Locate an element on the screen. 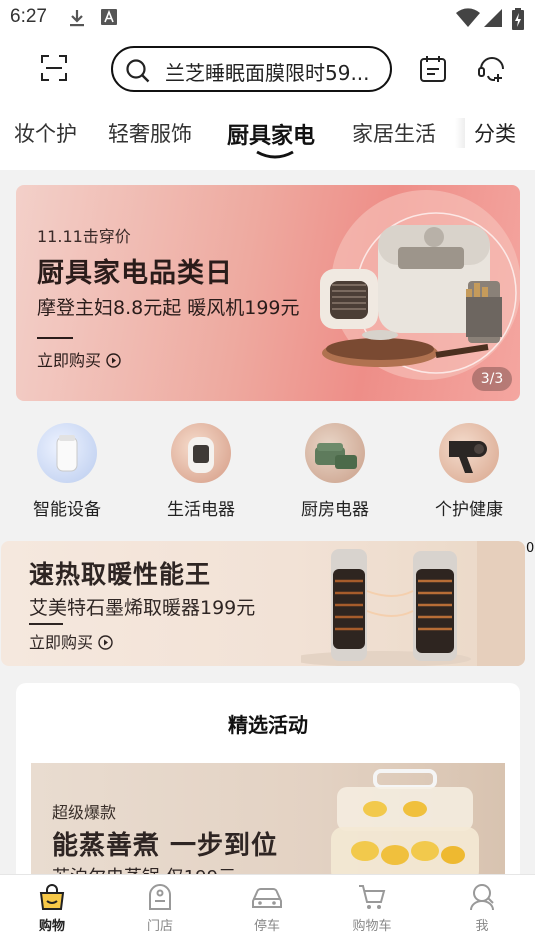  category-label: 生活电器 is located at coordinates (201, 510).